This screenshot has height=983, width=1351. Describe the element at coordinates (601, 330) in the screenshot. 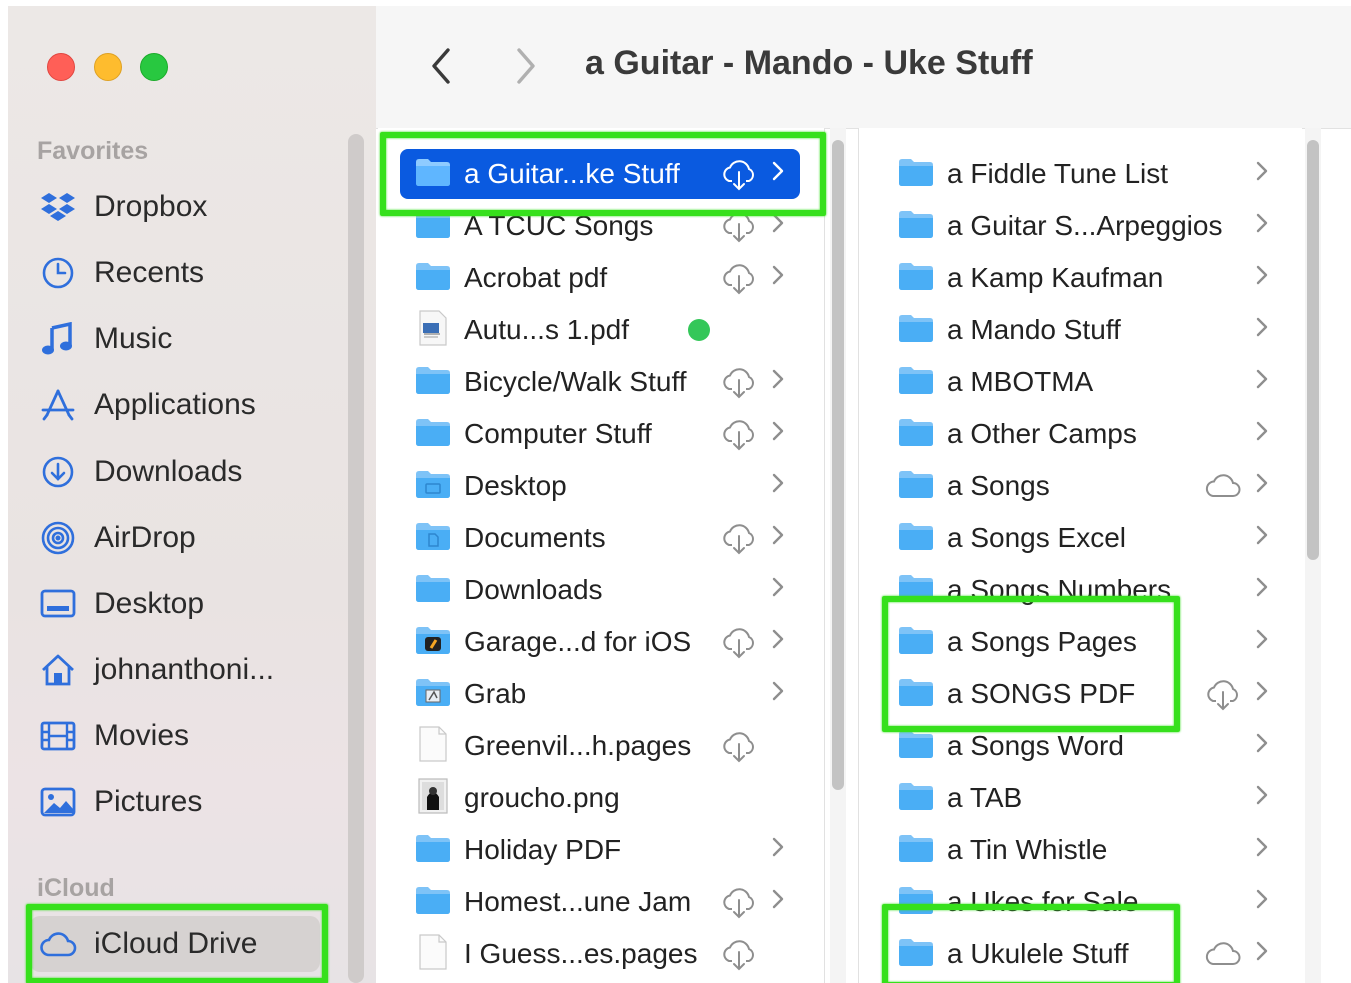

I see `file-row: Autu...s 1.pdf` at that location.